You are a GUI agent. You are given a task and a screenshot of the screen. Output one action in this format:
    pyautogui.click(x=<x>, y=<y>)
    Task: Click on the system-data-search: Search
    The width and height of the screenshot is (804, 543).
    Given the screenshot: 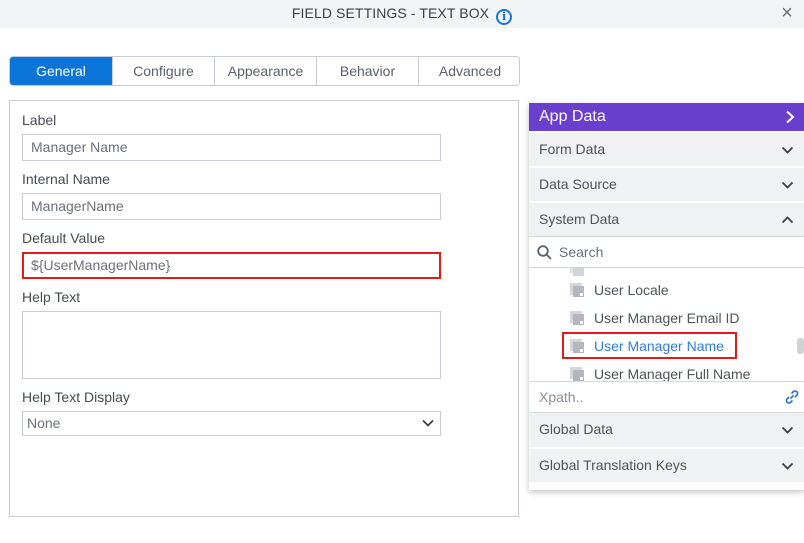 What is the action you would take?
    pyautogui.click(x=666, y=252)
    